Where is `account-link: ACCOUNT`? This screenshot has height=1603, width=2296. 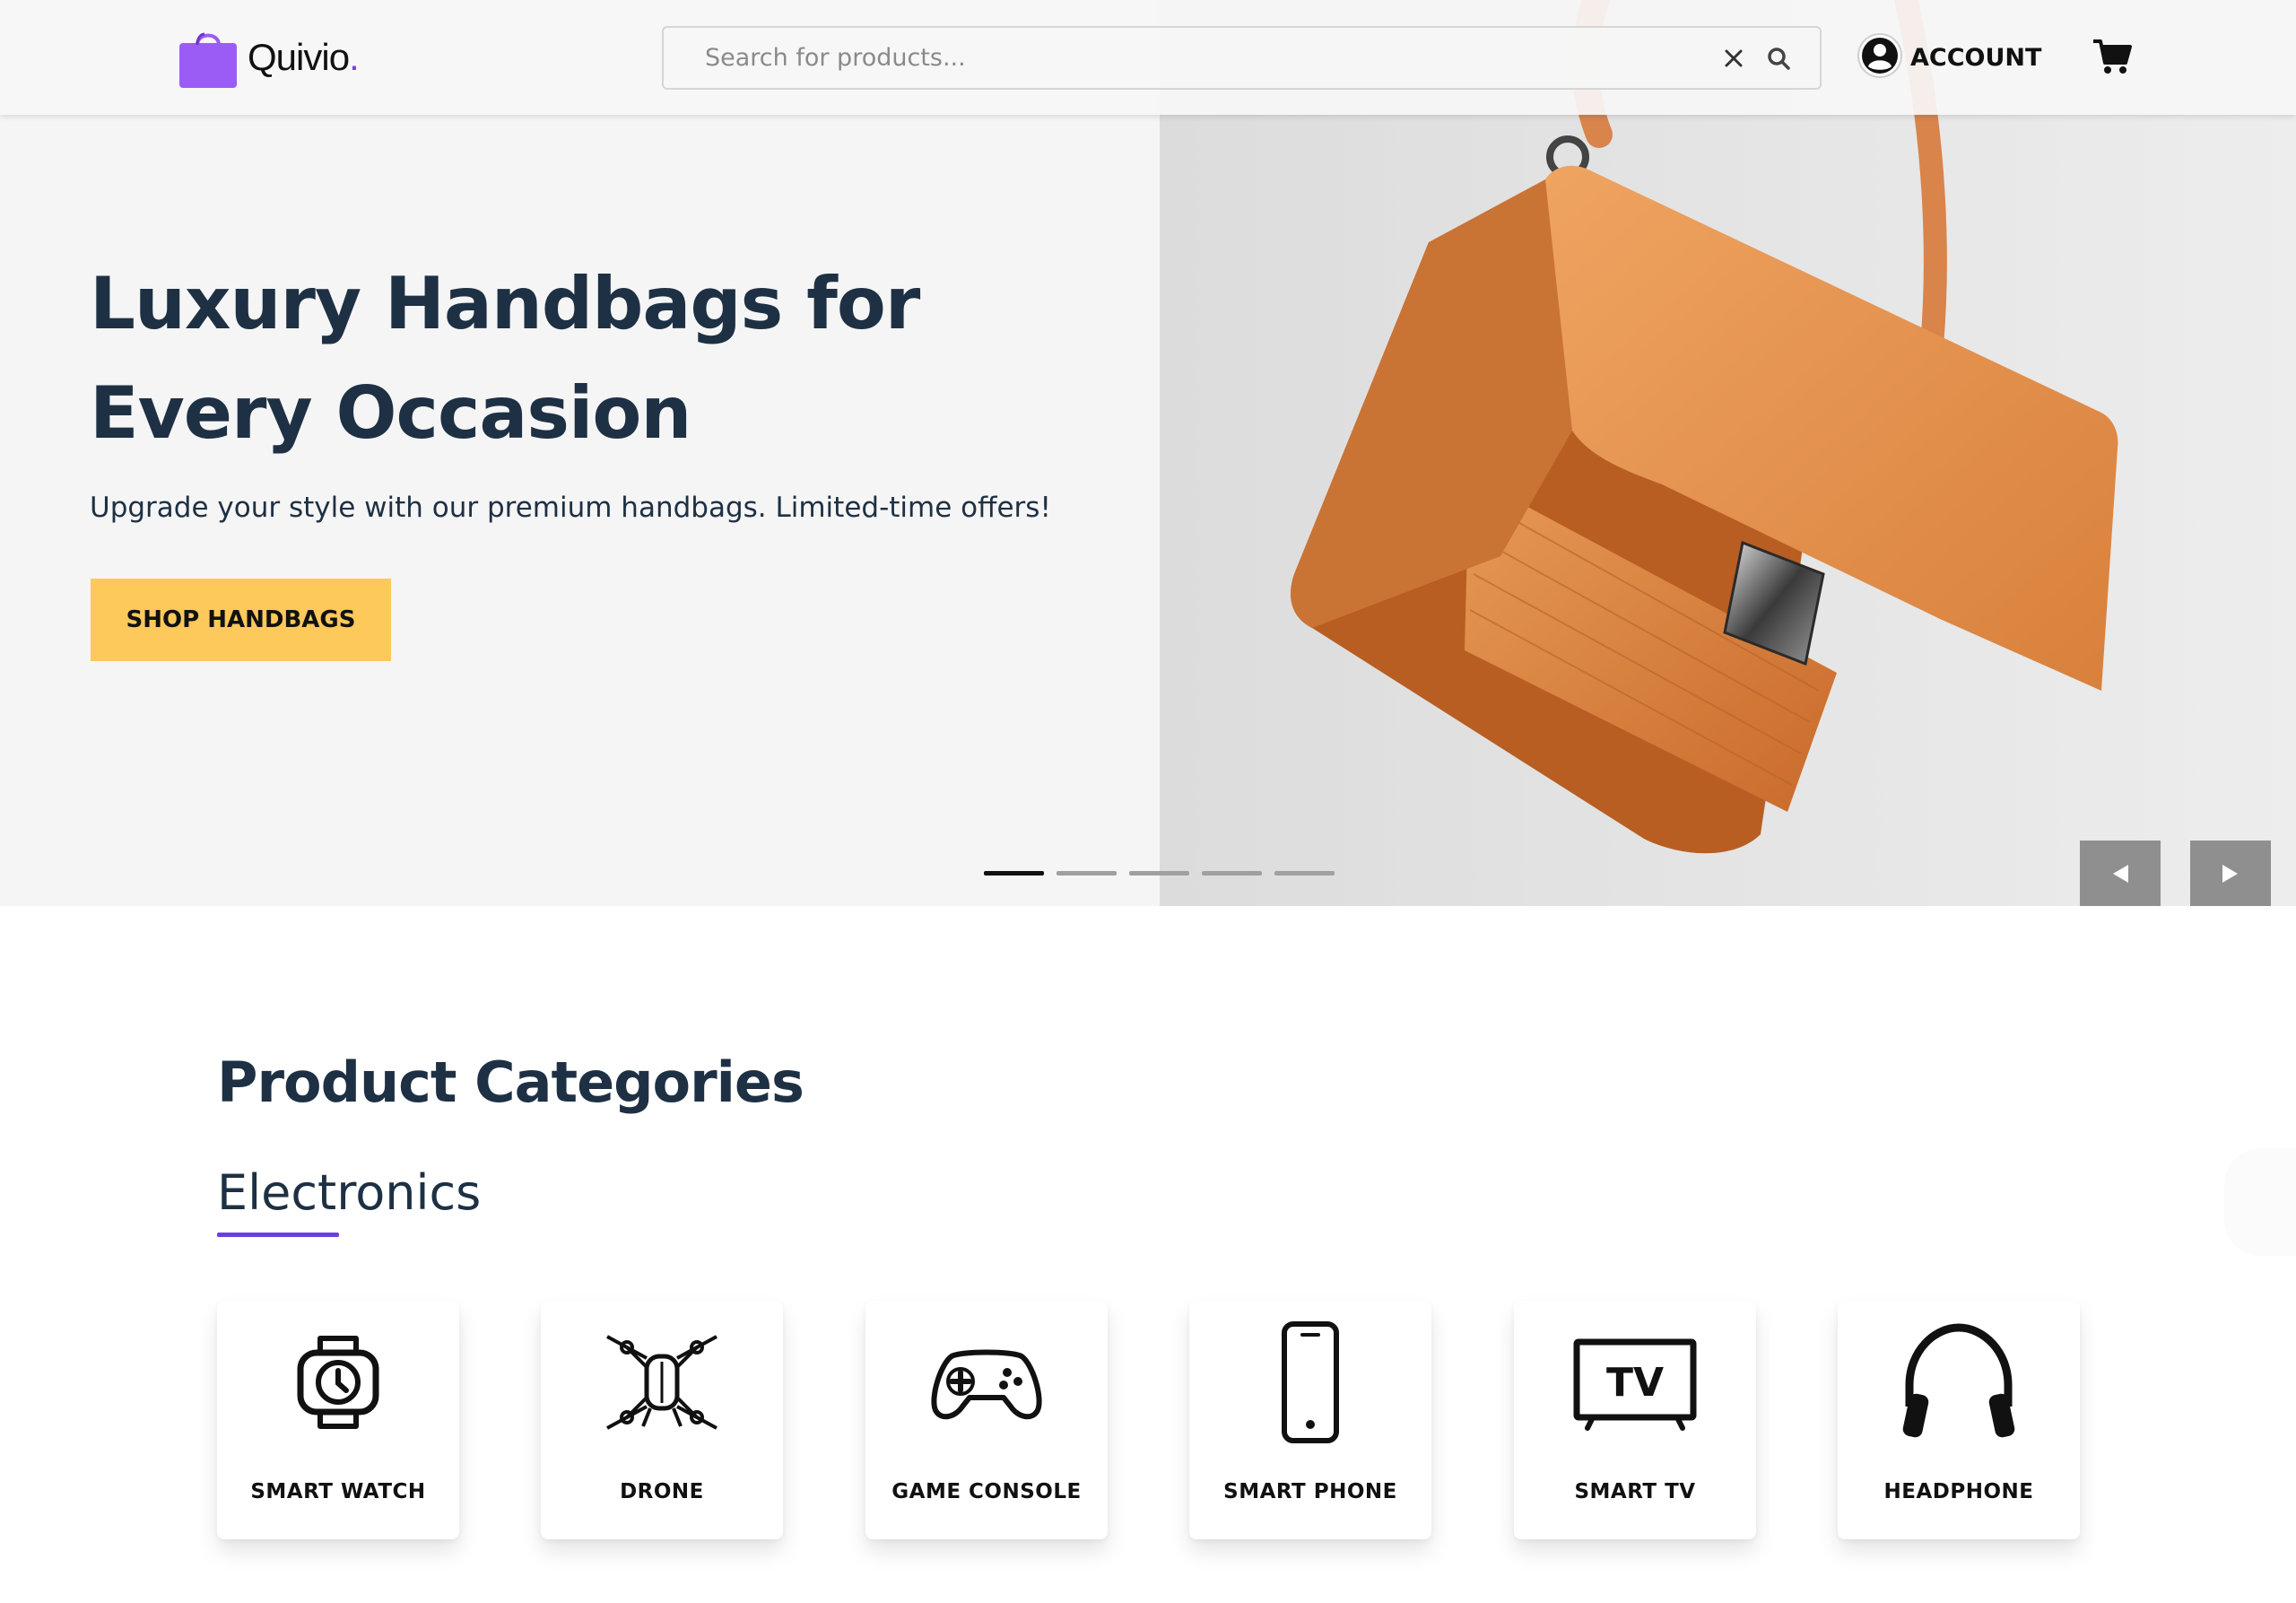
account-link: ACCOUNT is located at coordinates (1949, 57).